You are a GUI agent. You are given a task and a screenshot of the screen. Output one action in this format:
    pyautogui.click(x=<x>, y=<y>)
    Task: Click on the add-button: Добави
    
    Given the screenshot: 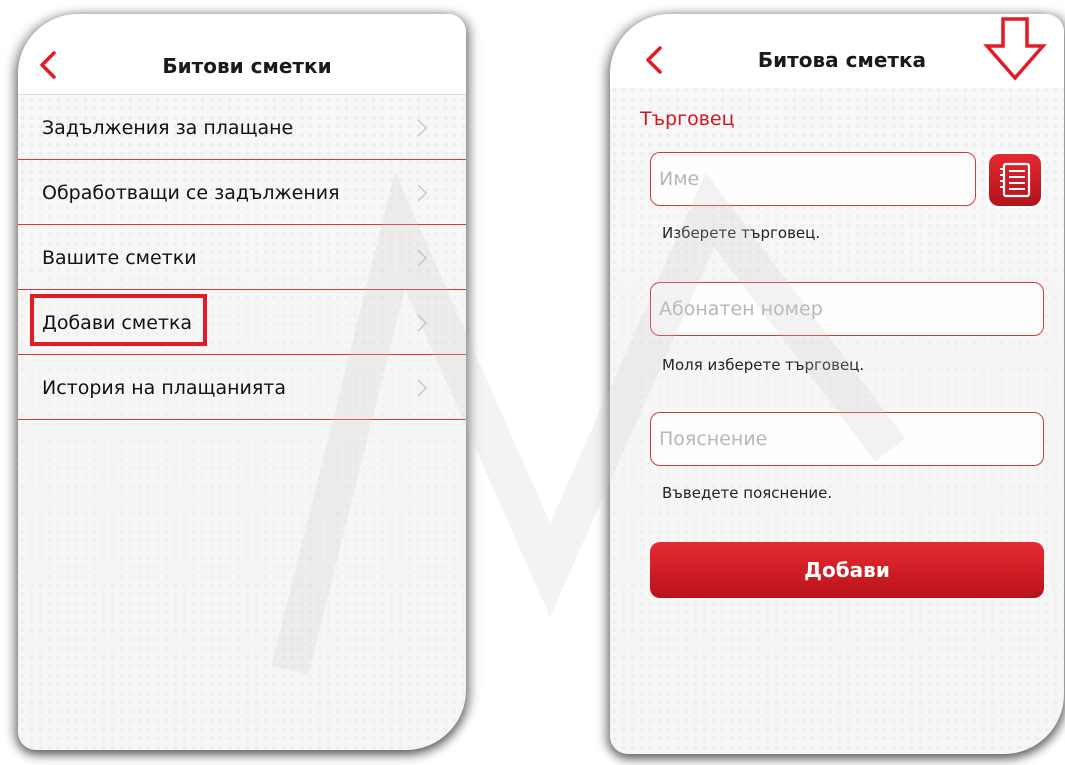 What is the action you would take?
    pyautogui.click(x=847, y=570)
    